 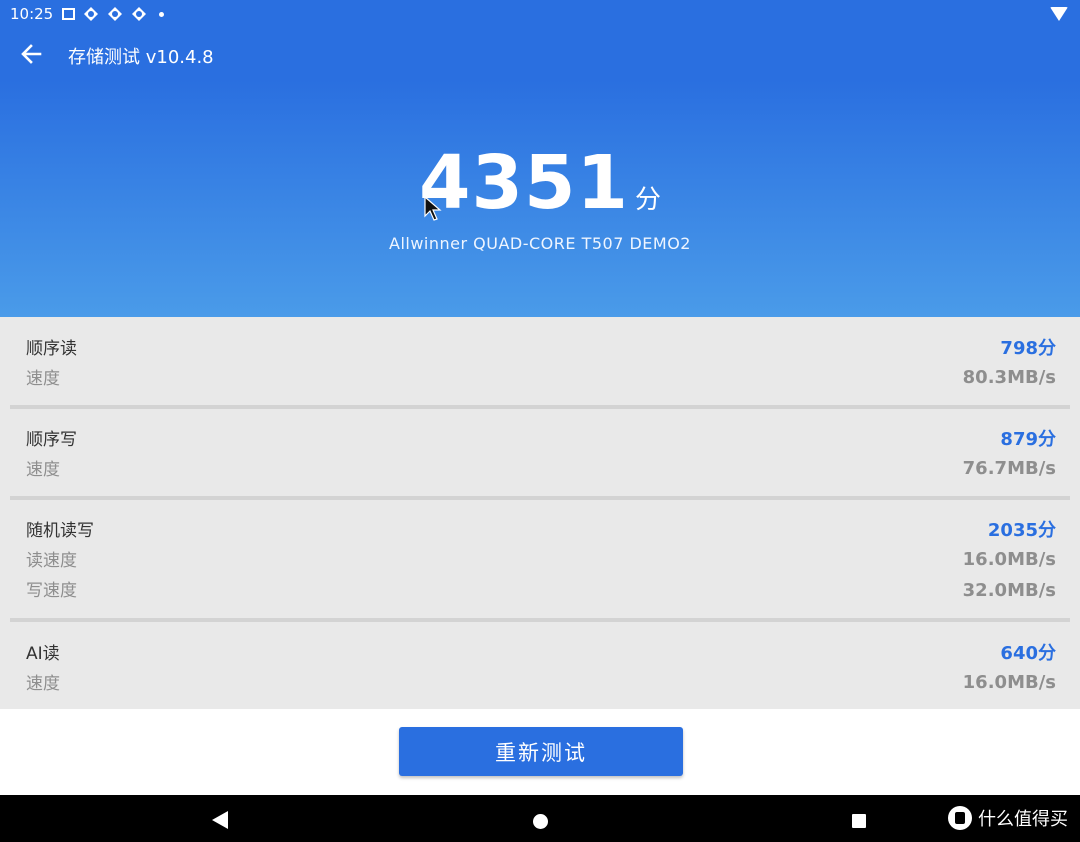 I want to click on result-score: 640分, so click(x=1028, y=653).